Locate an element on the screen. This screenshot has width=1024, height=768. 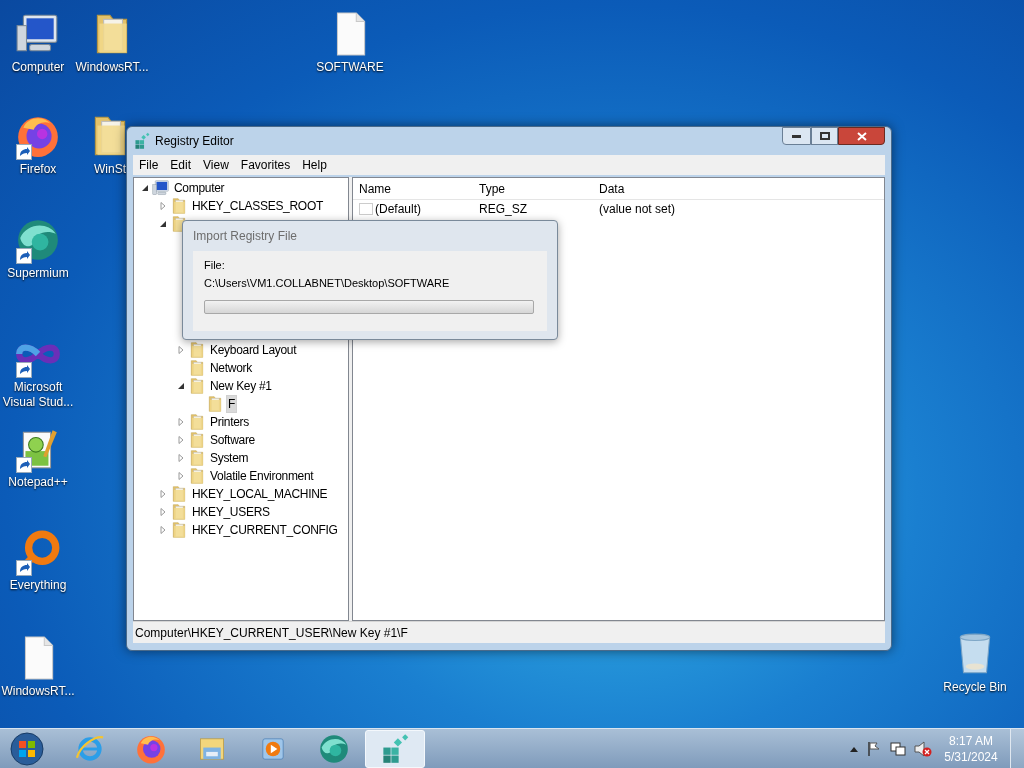
close-icon is located at coordinates (861, 136).